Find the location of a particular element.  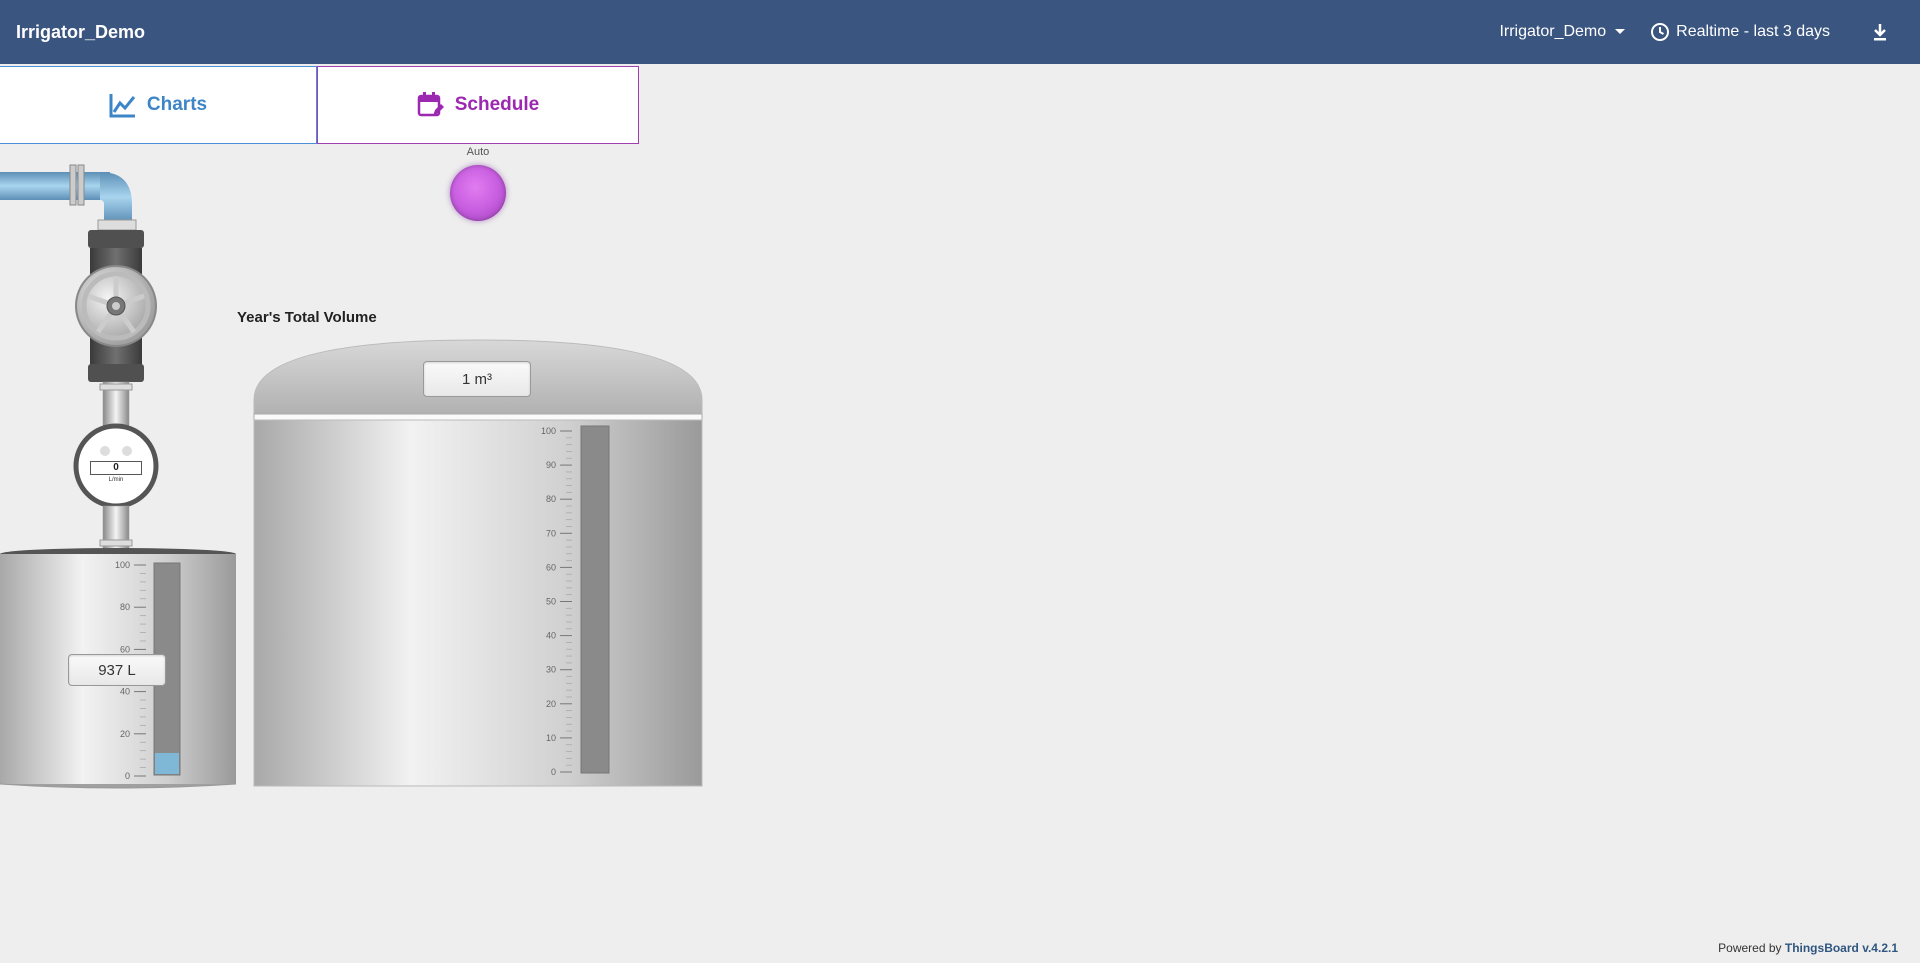

volume-tank-scale-tick-label: 40 is located at coordinates (551, 636).